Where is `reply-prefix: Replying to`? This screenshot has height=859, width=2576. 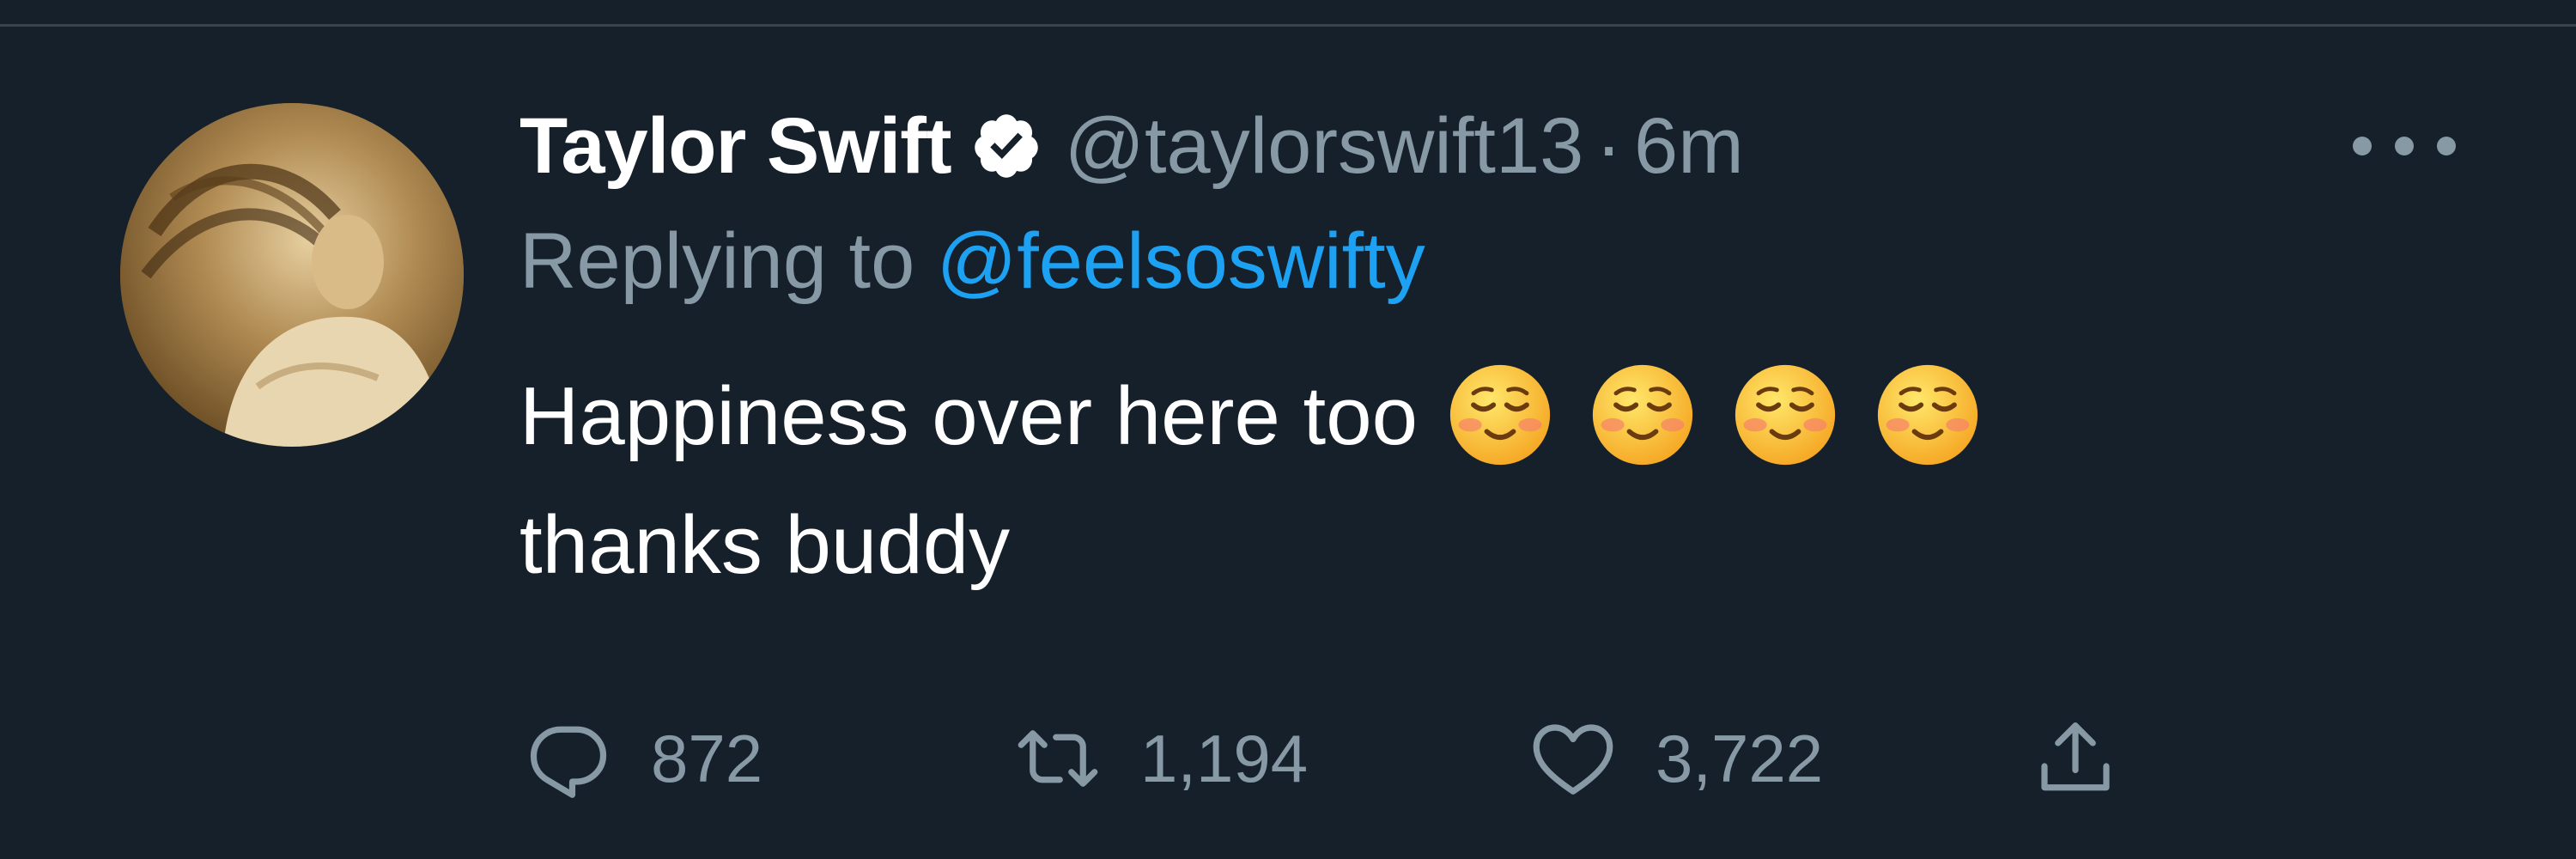 reply-prefix: Replying to is located at coordinates (717, 261).